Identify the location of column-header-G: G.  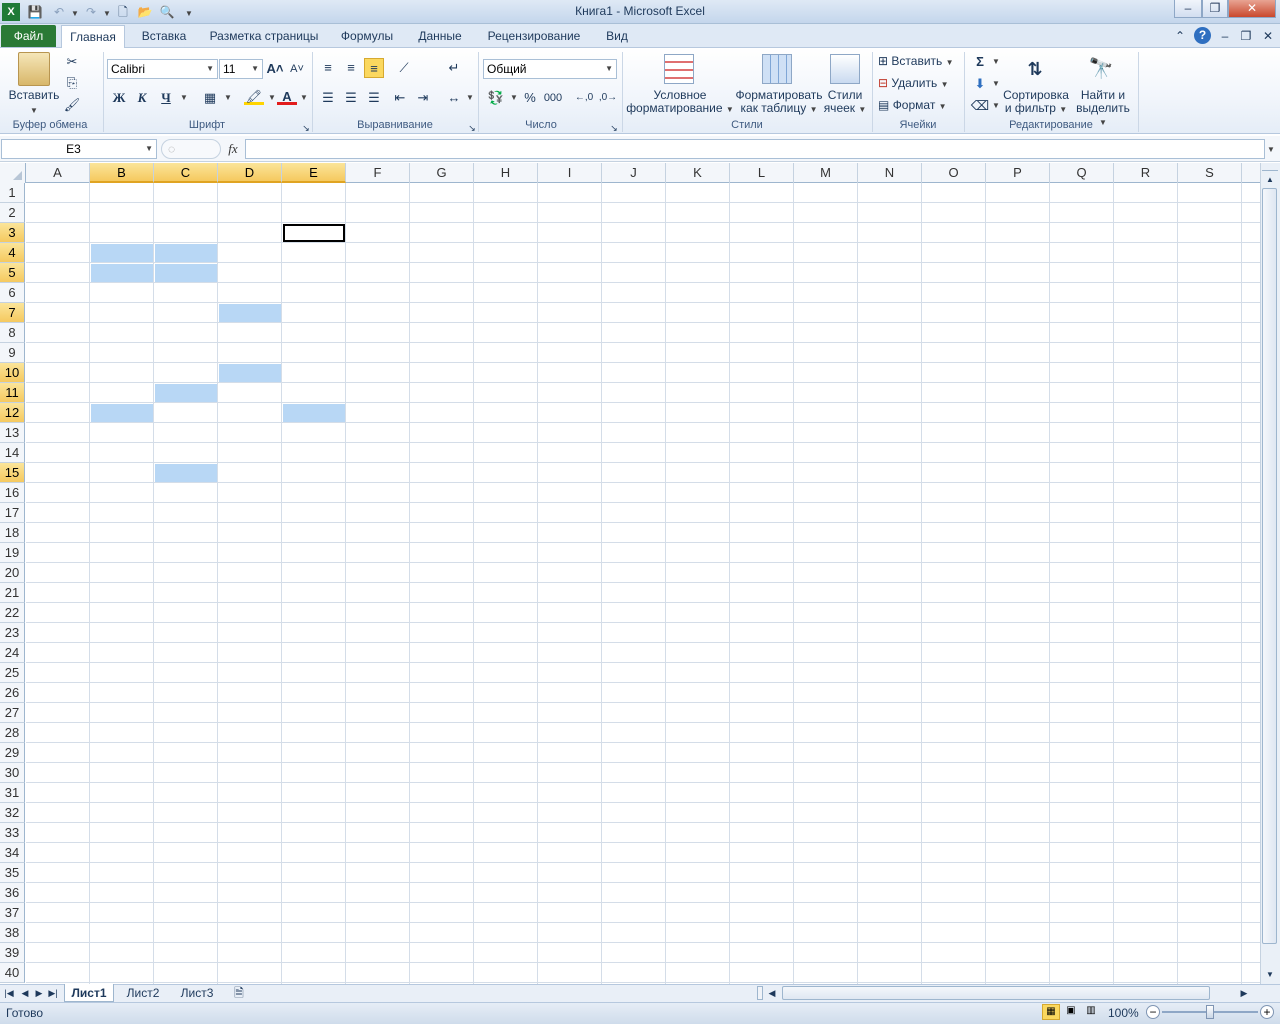
(442, 173).